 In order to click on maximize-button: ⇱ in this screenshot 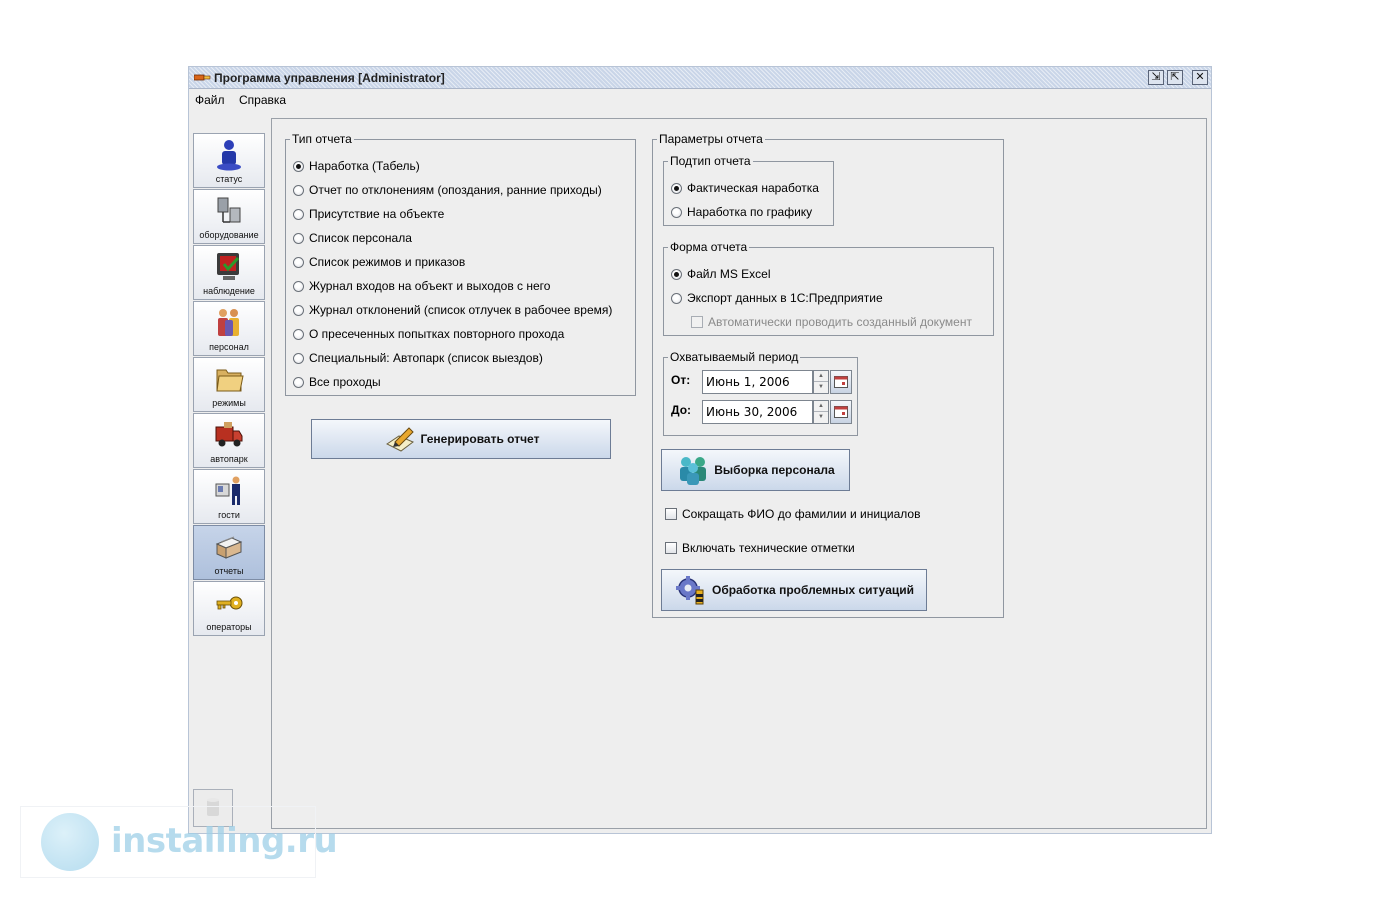, I will do `click(1175, 77)`.